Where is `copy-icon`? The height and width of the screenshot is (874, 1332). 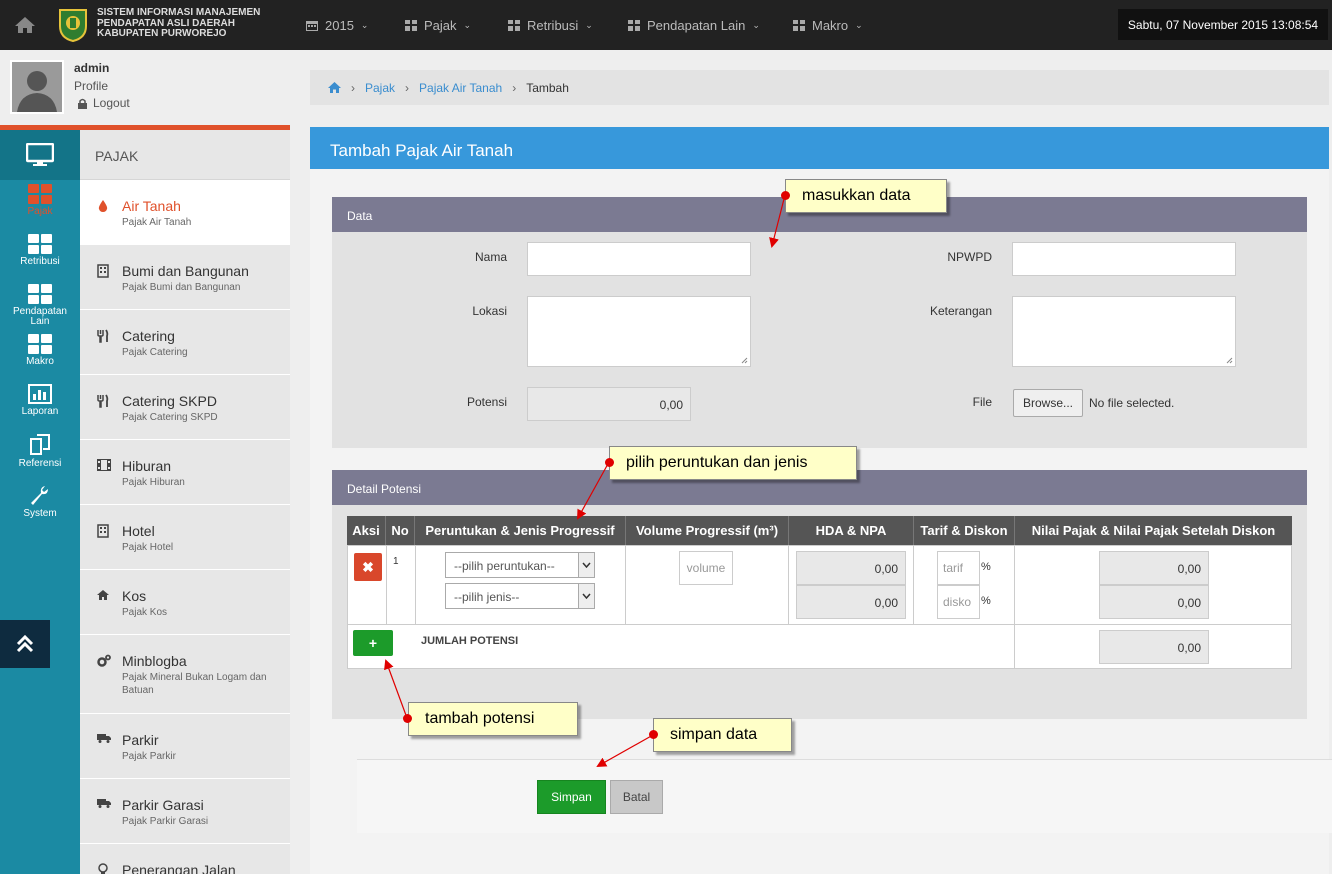 copy-icon is located at coordinates (40, 444).